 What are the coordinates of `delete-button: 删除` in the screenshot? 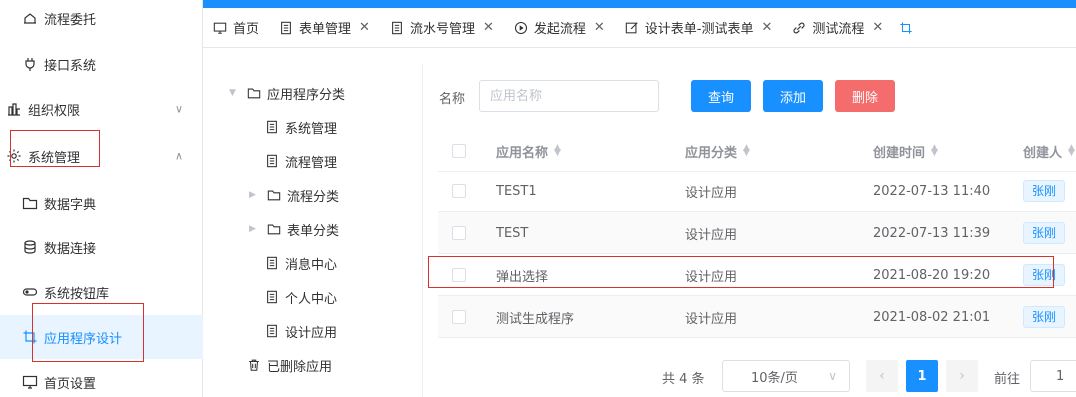 It's located at (865, 96).